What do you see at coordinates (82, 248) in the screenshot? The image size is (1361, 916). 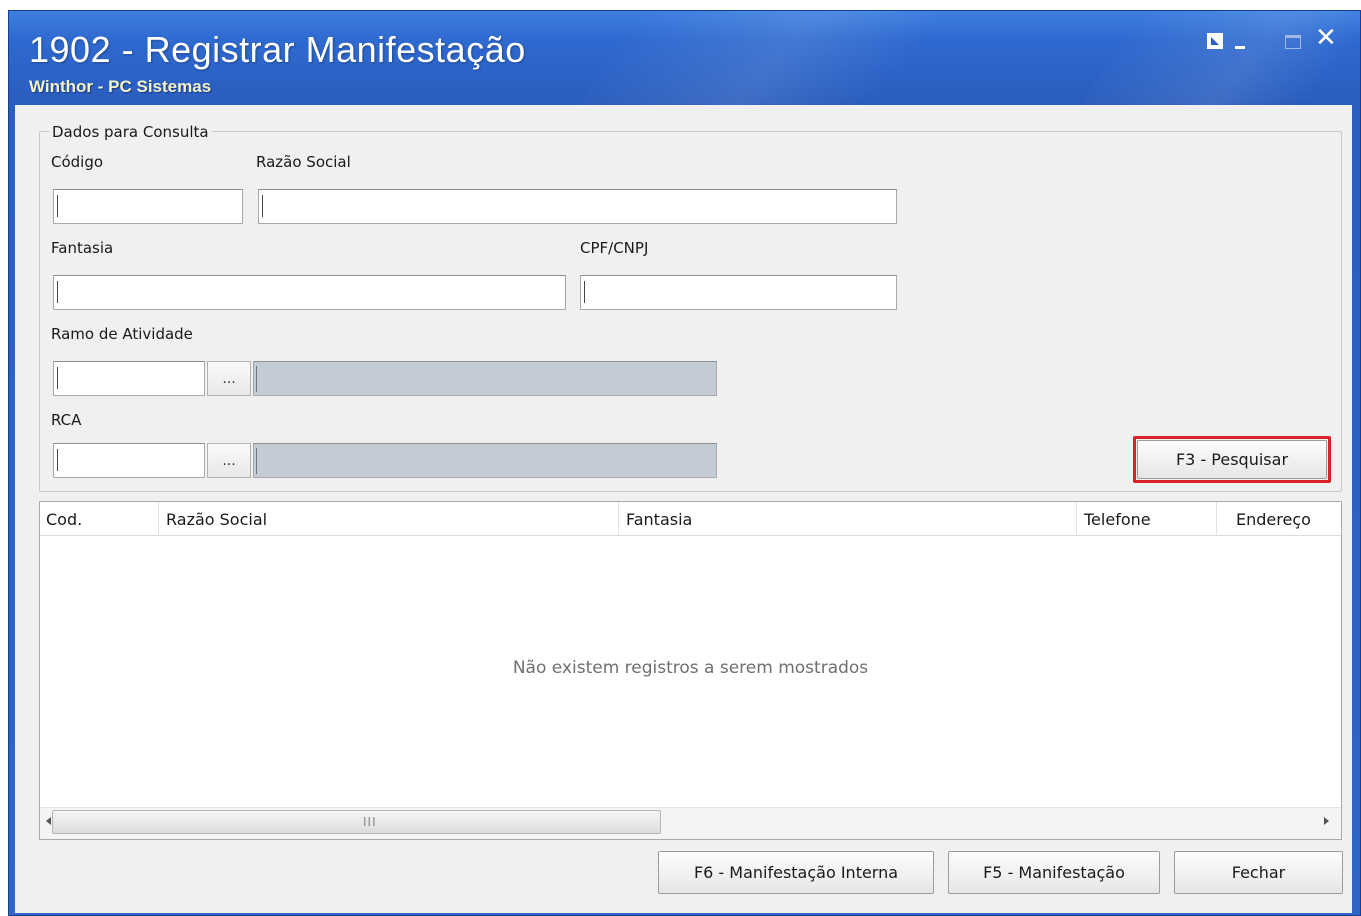 I see `fantasia-label: Fantasia` at bounding box center [82, 248].